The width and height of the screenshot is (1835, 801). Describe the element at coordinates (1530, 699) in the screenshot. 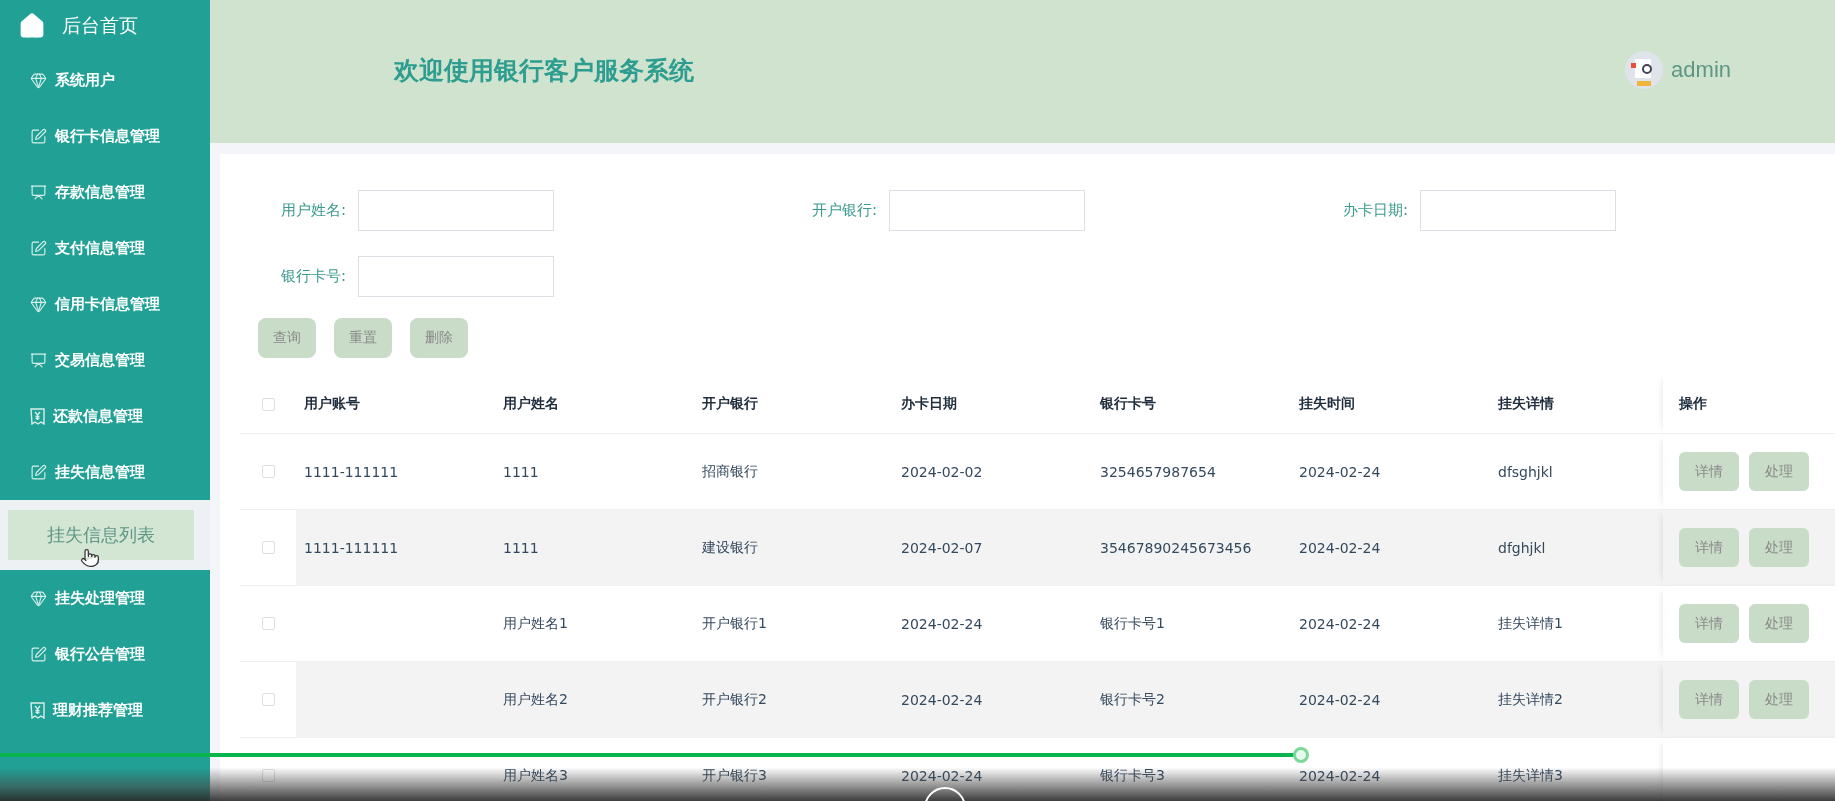

I see `table-cell: 挂失详情2` at that location.